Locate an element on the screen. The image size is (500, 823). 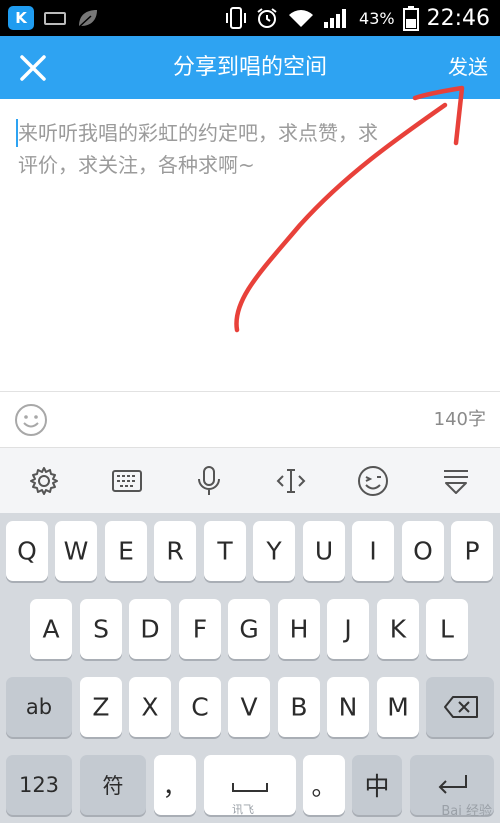
key-k: K is located at coordinates (398, 629).